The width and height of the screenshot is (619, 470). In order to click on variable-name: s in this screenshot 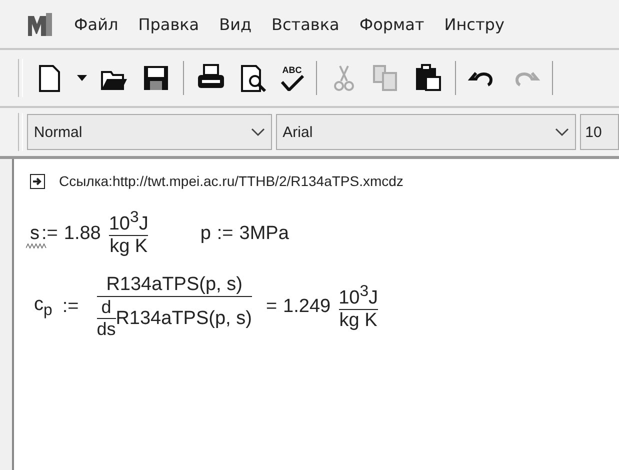, I will do `click(35, 233)`.